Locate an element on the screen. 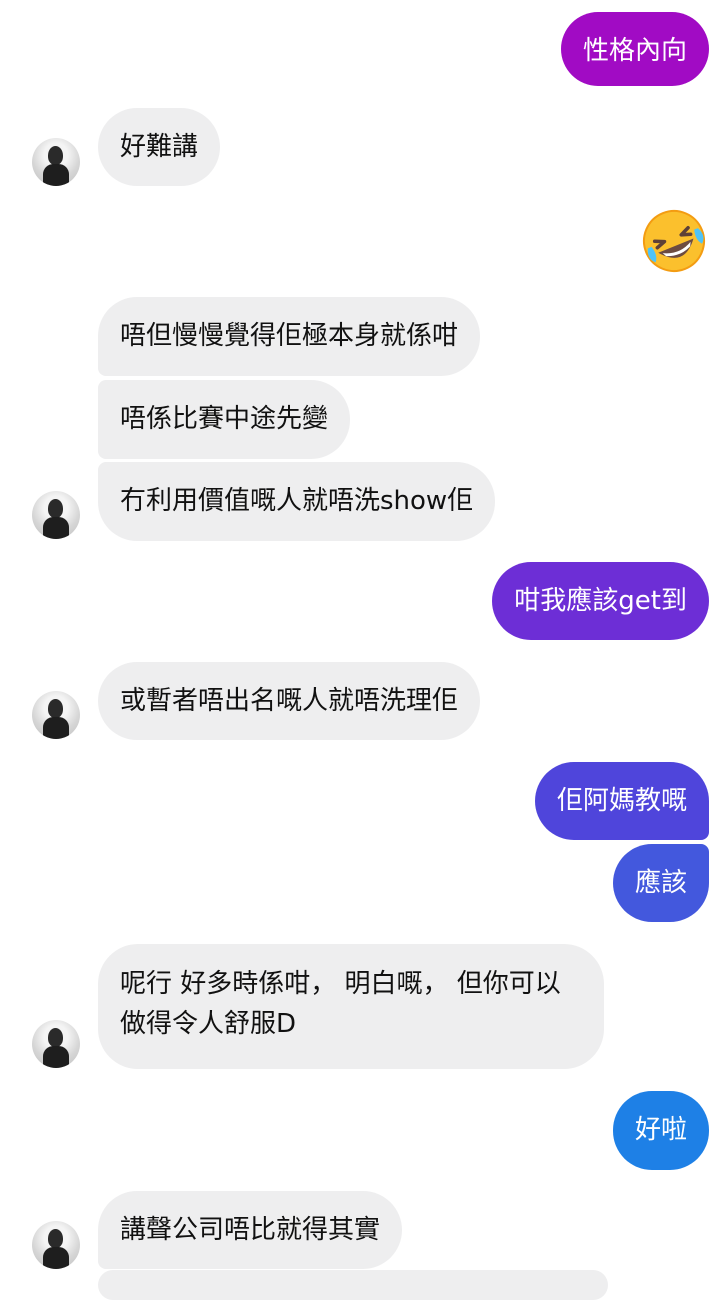 This screenshot has height=1300, width=721. message-bubble-outgoing: 佢阿媽教嘅 is located at coordinates (621, 801).